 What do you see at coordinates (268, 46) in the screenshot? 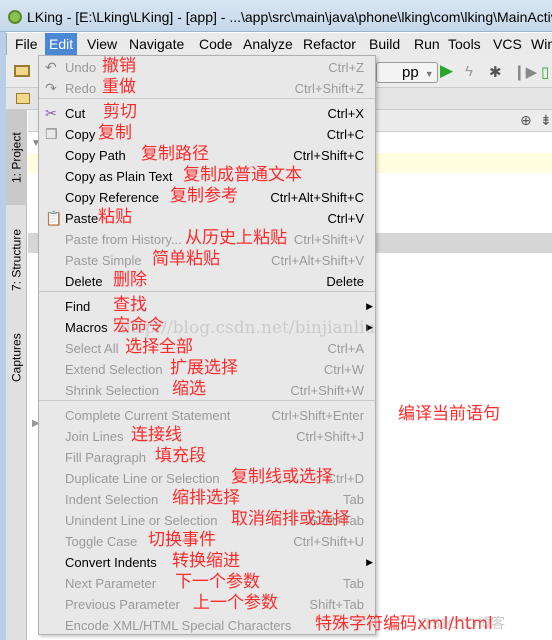
I see `menu-analyze: Analyze` at bounding box center [268, 46].